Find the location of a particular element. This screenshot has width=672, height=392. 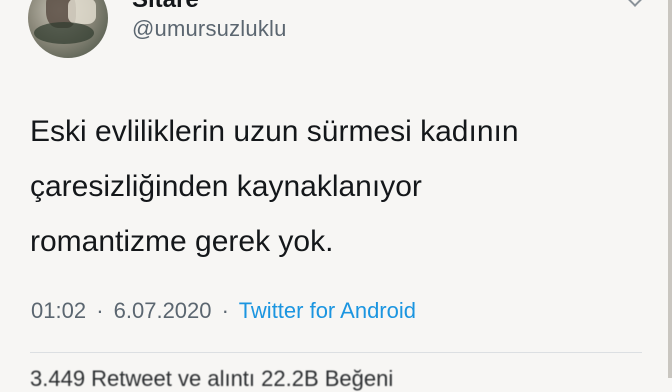

tweet-date: 6.07.2020 is located at coordinates (163, 310).